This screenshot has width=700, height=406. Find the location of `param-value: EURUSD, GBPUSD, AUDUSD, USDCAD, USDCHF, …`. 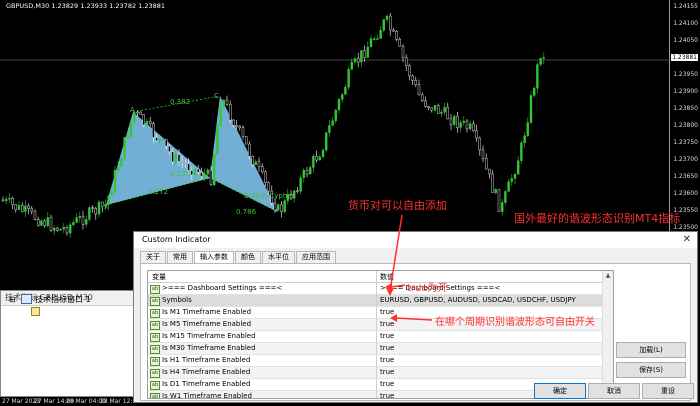

param-value: EURUSD, GBPUSD, AUDUSD, USDCAD, USDCHF, … is located at coordinates (478, 300).